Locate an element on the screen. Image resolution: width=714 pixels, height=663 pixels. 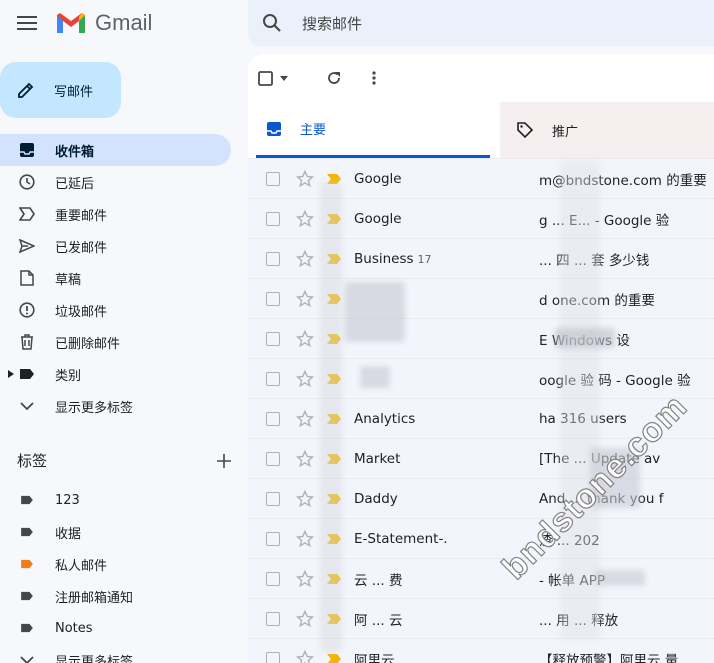
email-row: DaddyAnd ... thank you f is located at coordinates (481, 498).